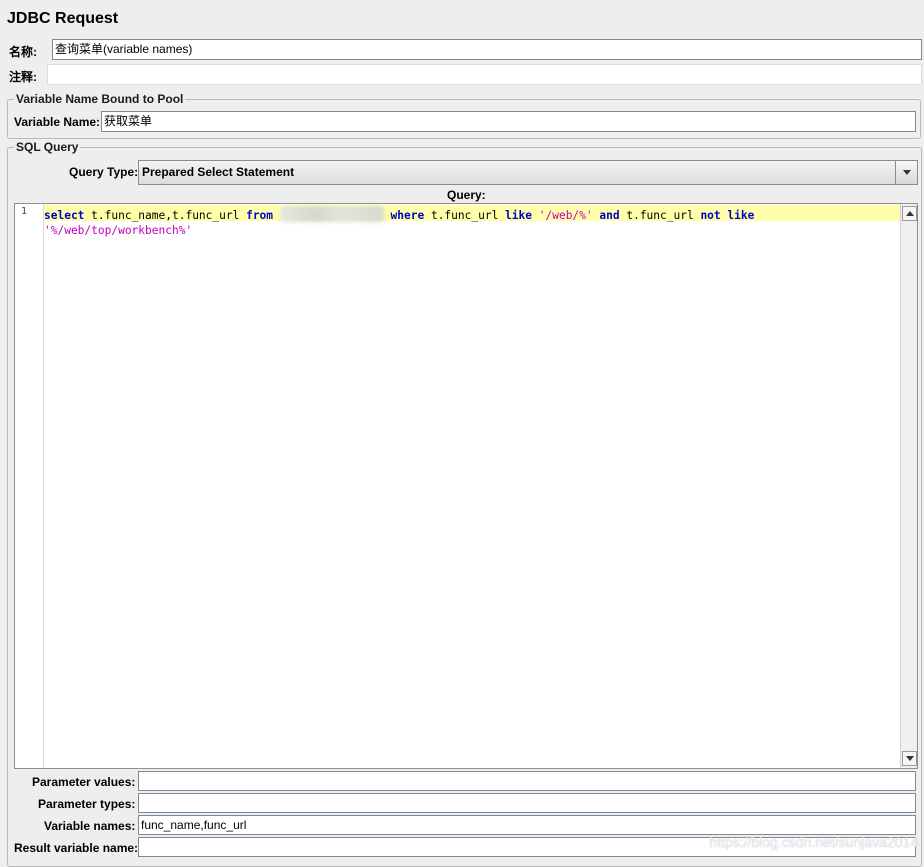  Describe the element at coordinates (76, 848) in the screenshot. I see `result-variable-name-label: Result variable name:` at that location.